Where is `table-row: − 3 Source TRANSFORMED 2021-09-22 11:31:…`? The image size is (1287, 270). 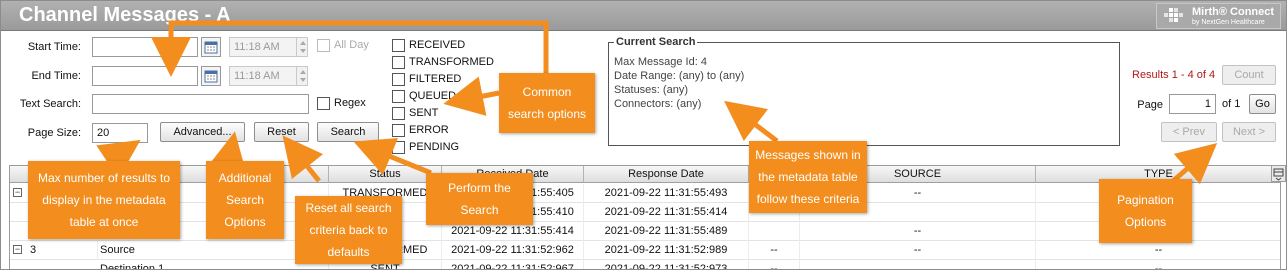 table-row: − 3 Source TRANSFORMED 2021-09-22 11:31:… is located at coordinates (645, 250).